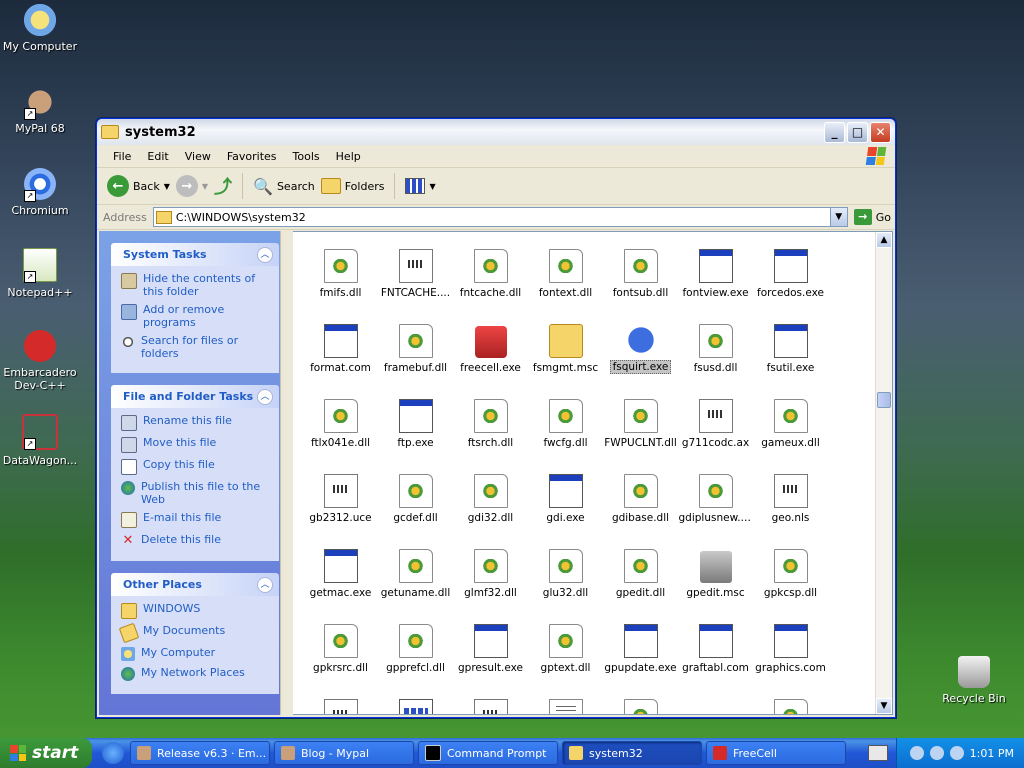 This screenshot has height=768, width=1024. What do you see at coordinates (565, 267) in the screenshot?
I see `file-item: fontext.dll` at bounding box center [565, 267].